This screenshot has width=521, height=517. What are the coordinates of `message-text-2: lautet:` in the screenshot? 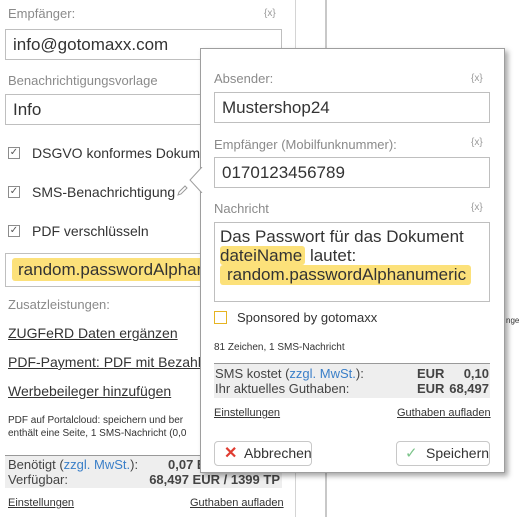 It's located at (333, 255).